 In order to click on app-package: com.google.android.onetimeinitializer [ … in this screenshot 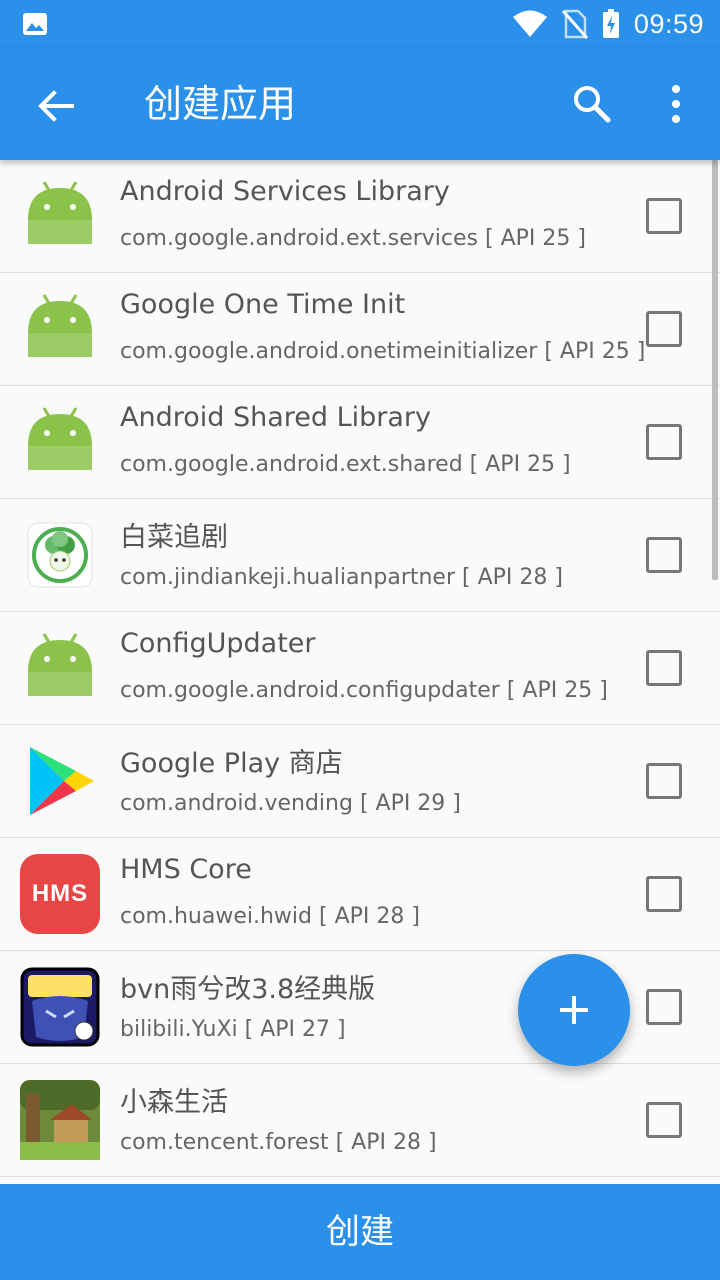, I will do `click(383, 351)`.